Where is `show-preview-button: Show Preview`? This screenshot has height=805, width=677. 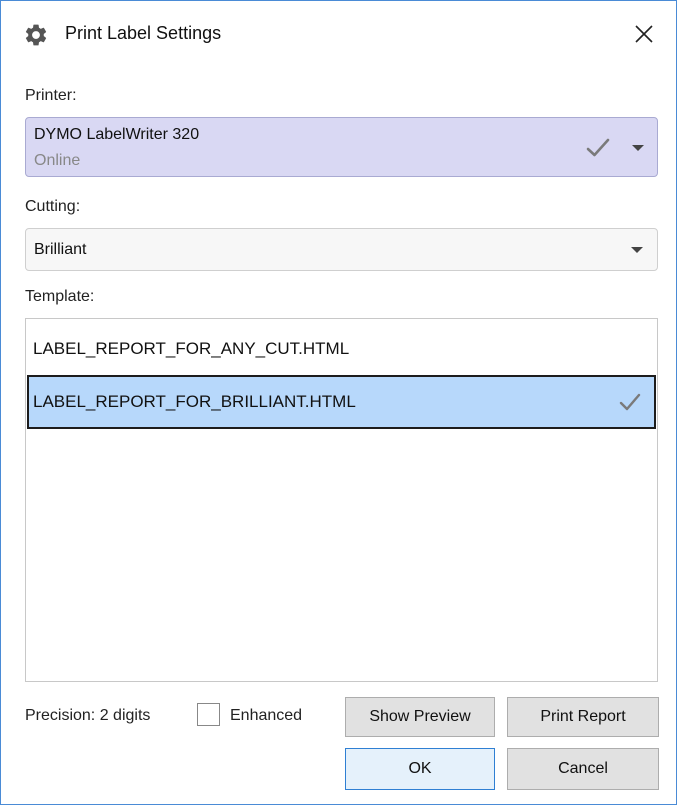 show-preview-button: Show Preview is located at coordinates (420, 717).